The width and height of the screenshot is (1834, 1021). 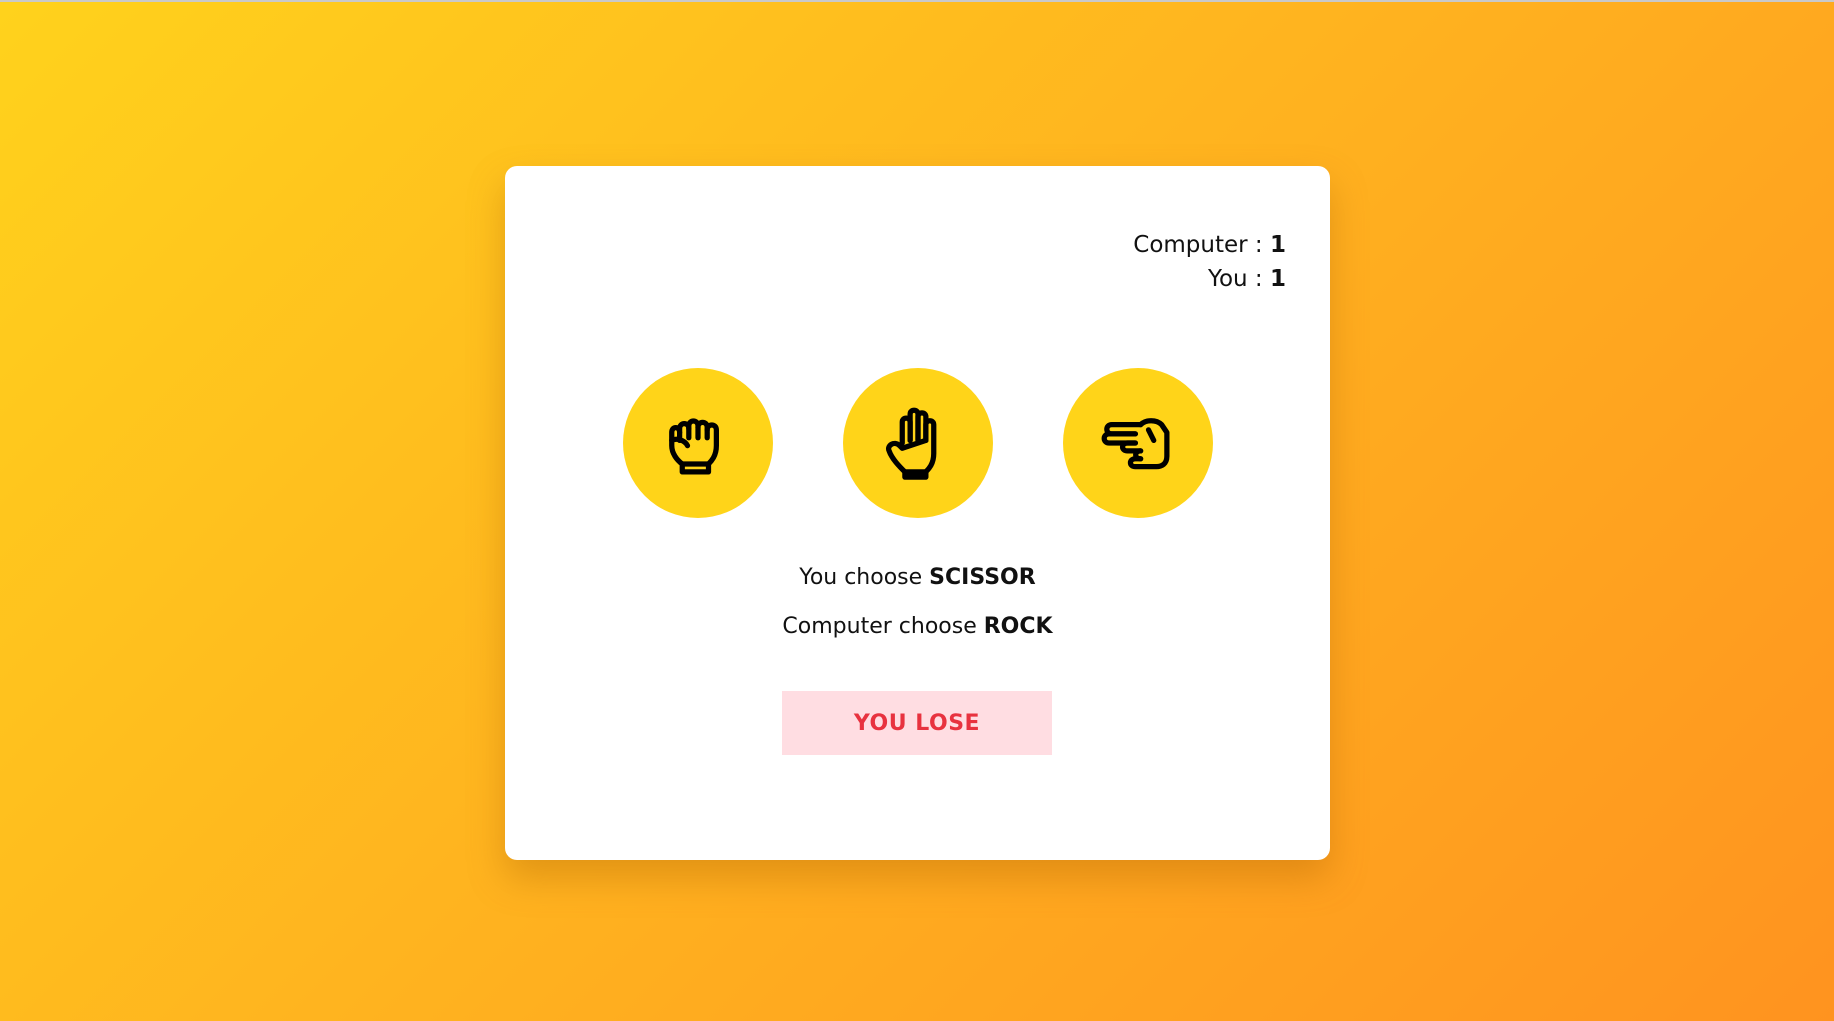 I want to click on choice-buttons, so click(x=917, y=443).